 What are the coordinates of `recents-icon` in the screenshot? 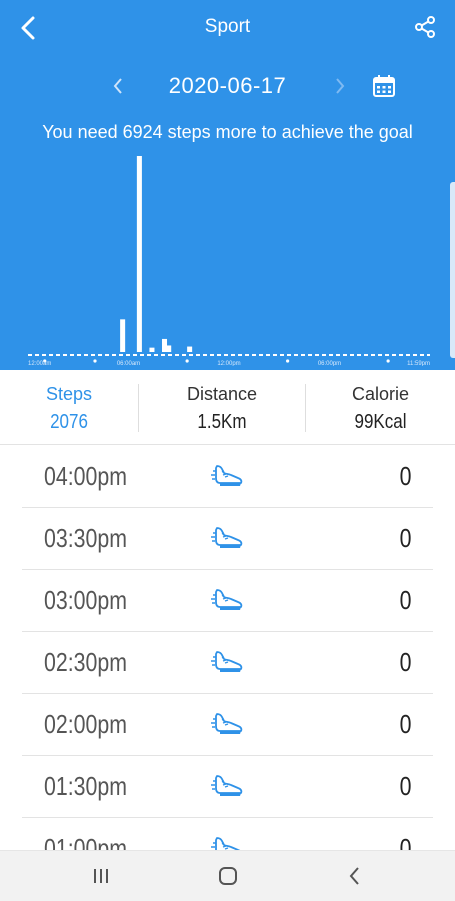 It's located at (101, 876).